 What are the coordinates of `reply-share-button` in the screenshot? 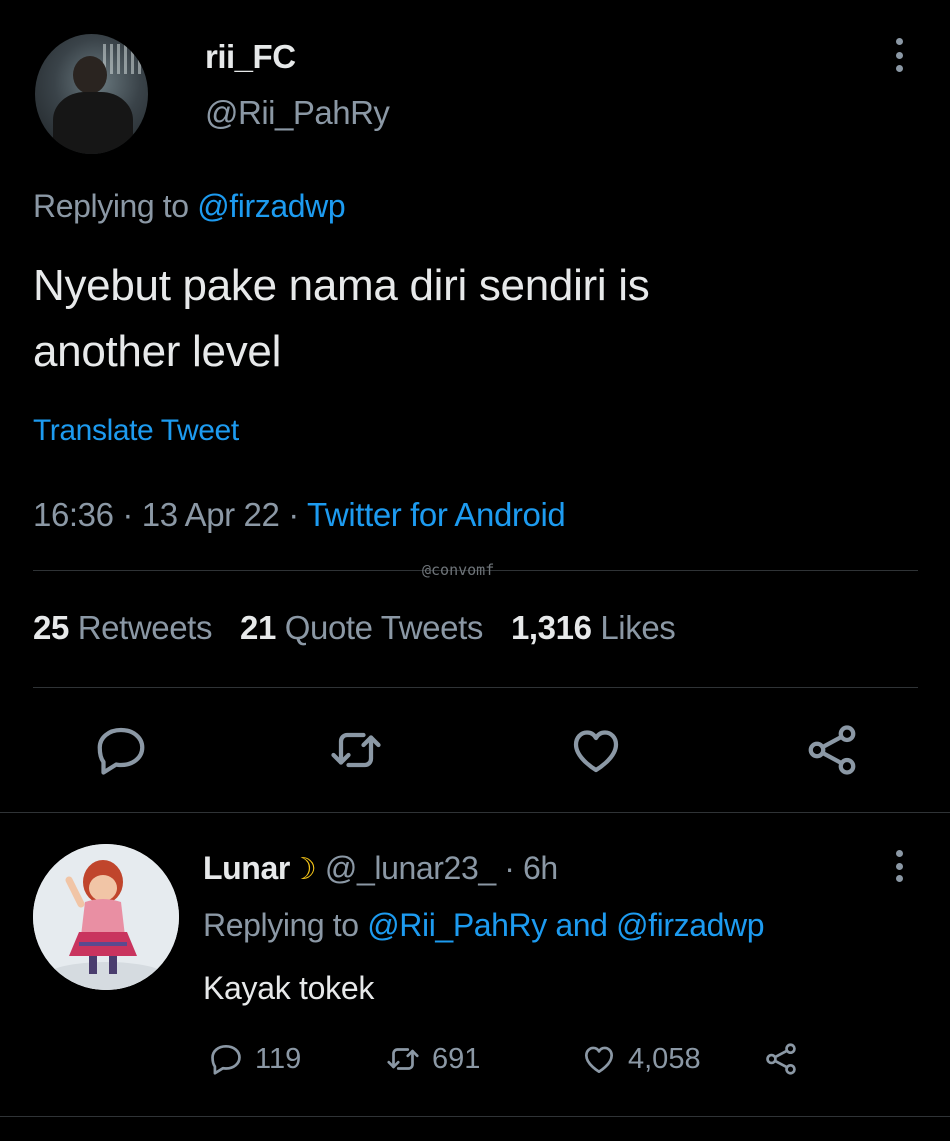 It's located at (781, 1059).